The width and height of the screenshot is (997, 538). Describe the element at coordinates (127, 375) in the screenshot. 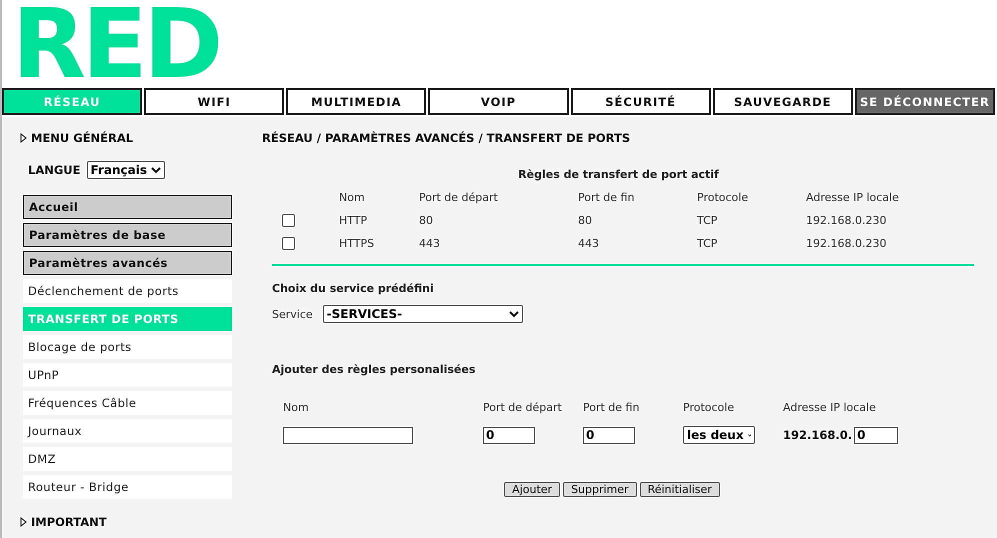

I see `menu-item: UPnP` at that location.